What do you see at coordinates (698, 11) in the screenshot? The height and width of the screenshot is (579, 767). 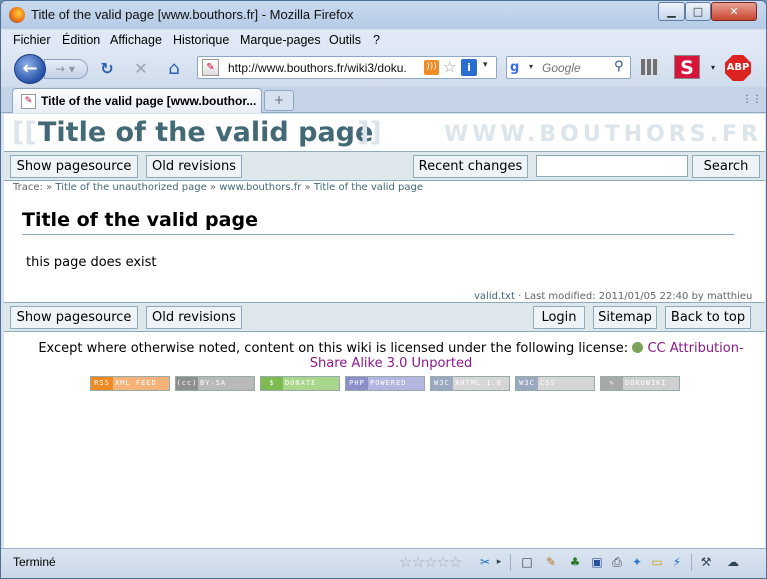 I see `maximize-button: □` at bounding box center [698, 11].